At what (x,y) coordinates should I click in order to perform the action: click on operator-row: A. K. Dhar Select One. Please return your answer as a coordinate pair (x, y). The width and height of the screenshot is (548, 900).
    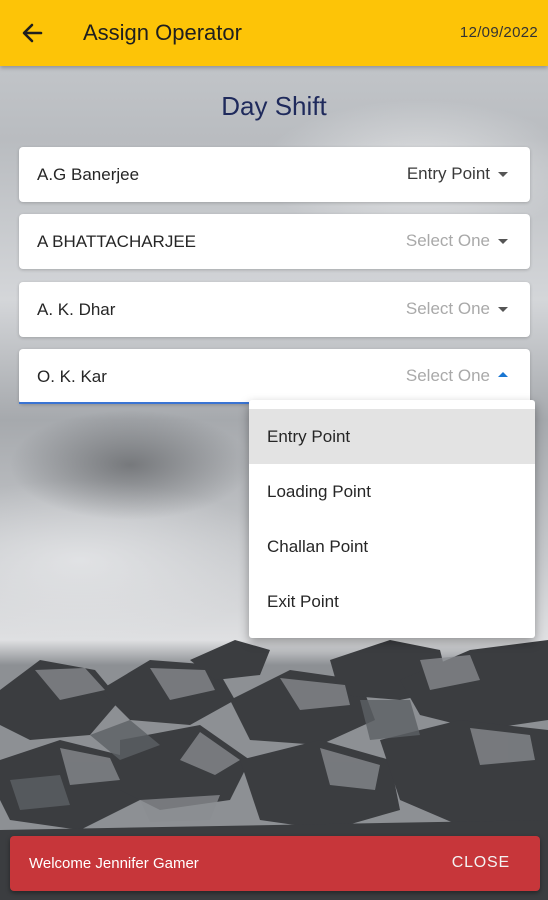
    Looking at the image, I should click on (274, 309).